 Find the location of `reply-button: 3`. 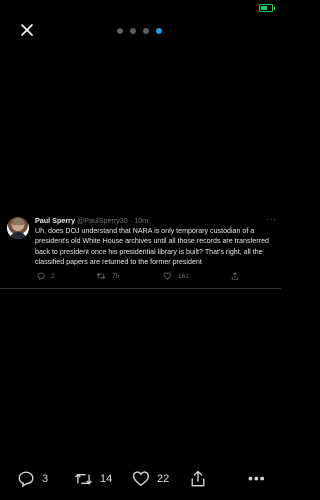

reply-button: 3 is located at coordinates (32, 479).